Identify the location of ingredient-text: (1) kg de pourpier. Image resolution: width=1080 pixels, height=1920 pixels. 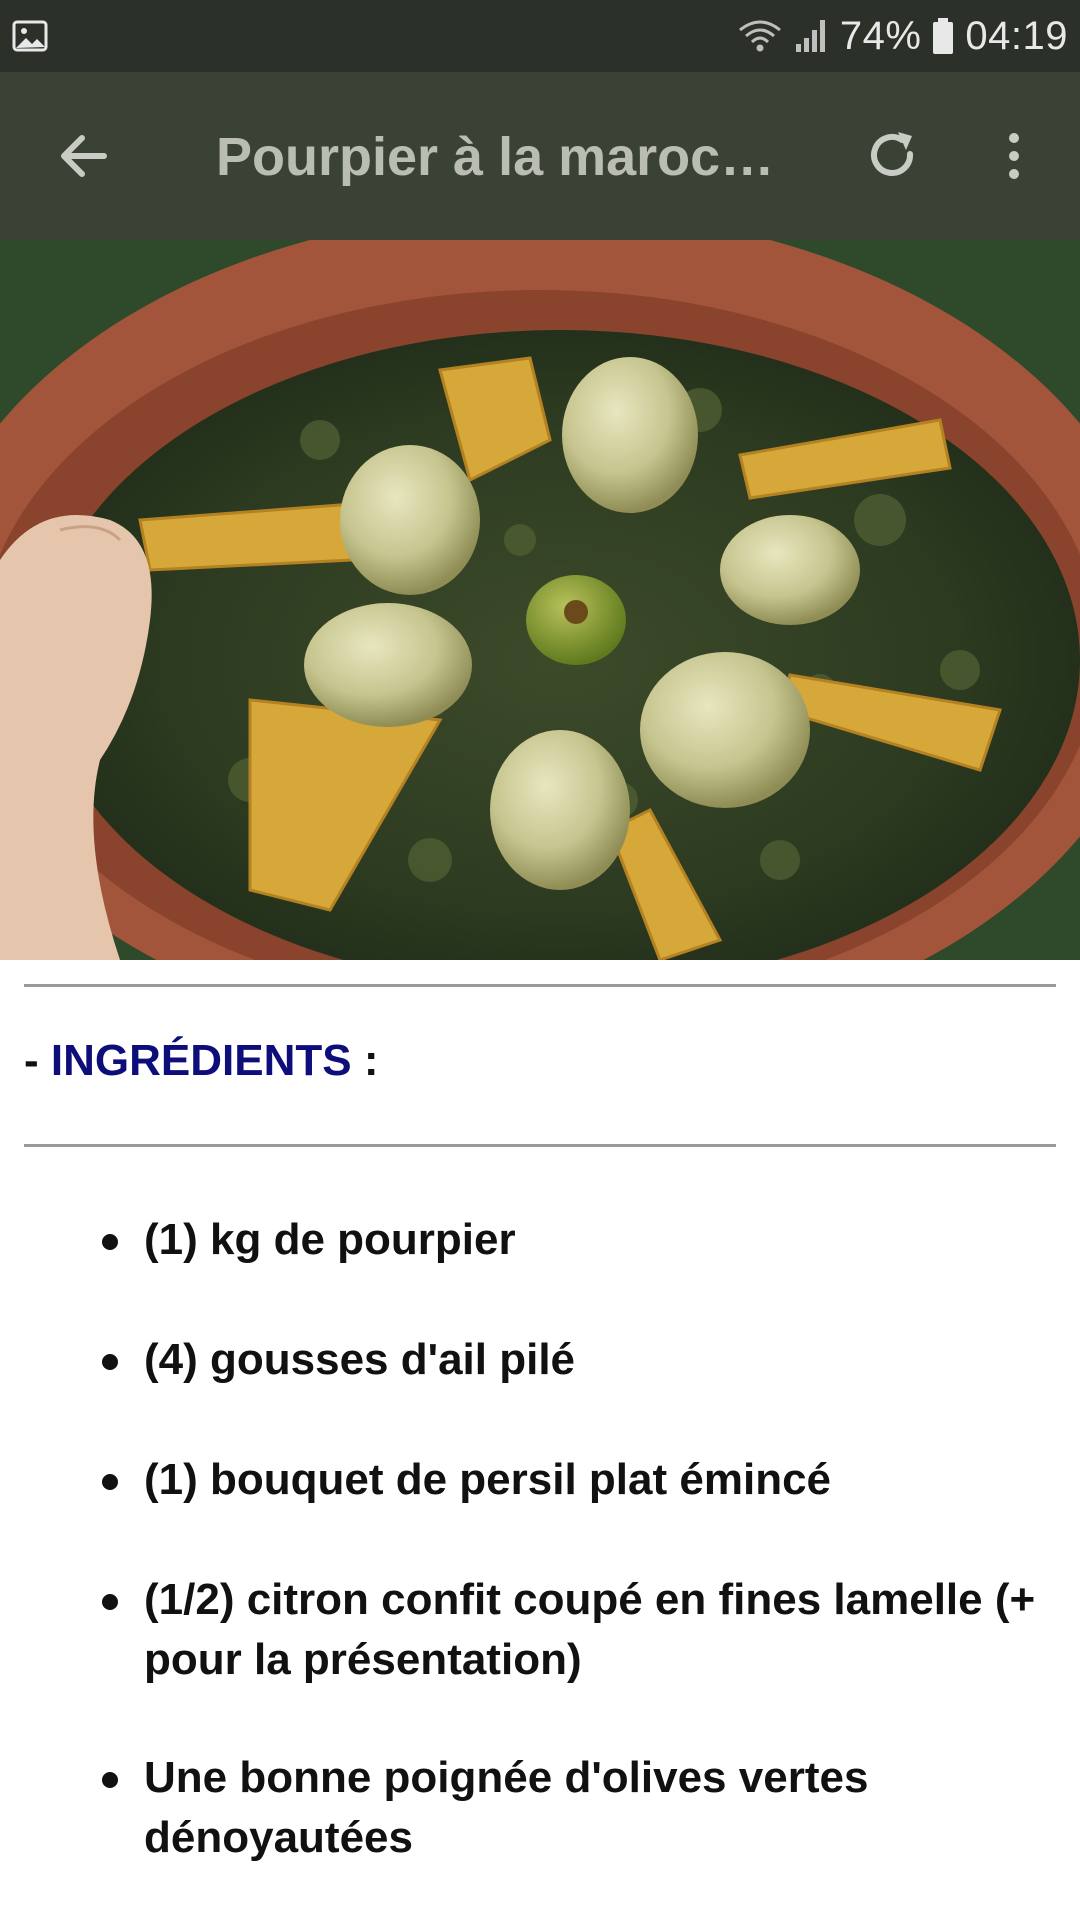
(330, 1239).